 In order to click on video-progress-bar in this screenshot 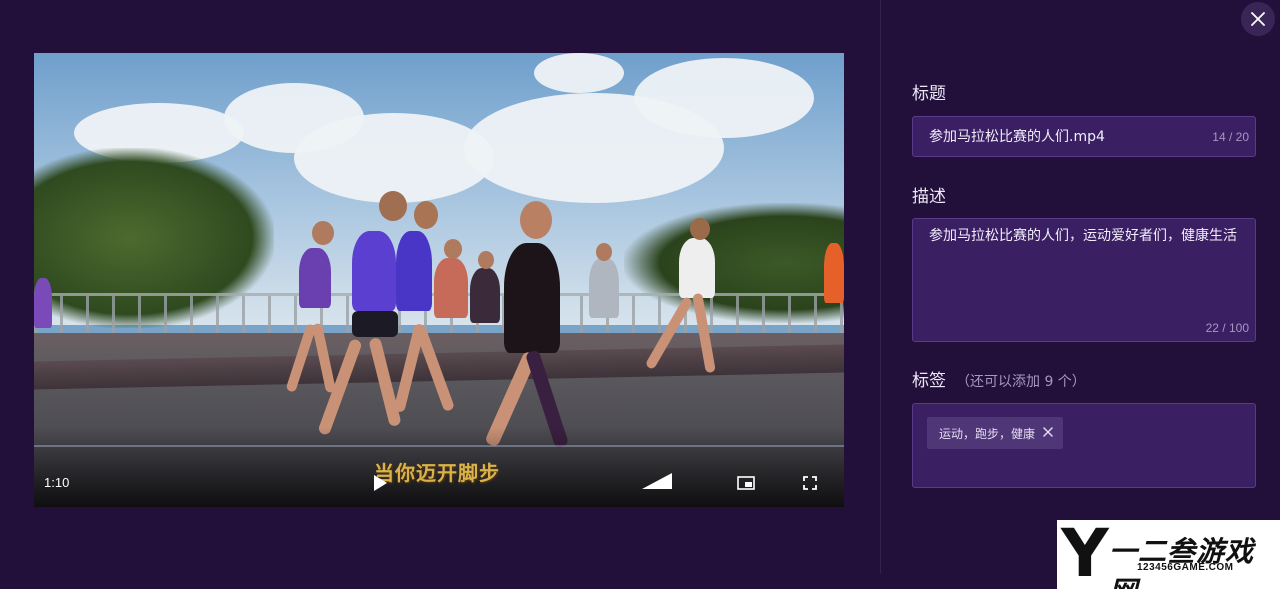, I will do `click(439, 446)`.